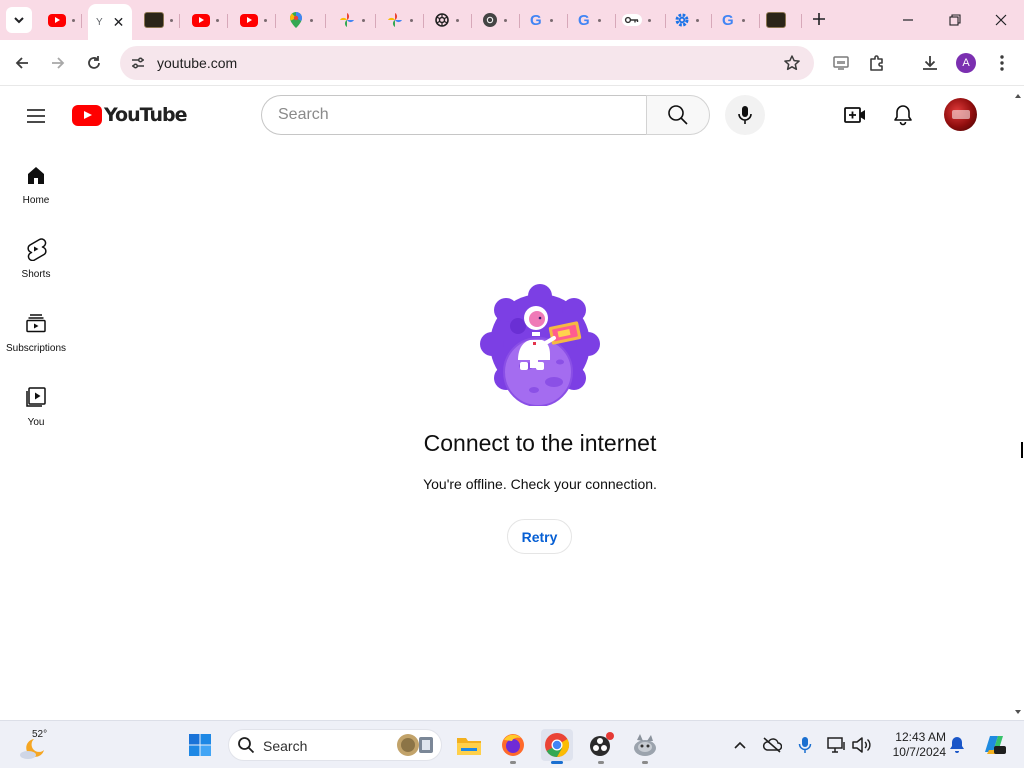 The width and height of the screenshot is (1024, 768). I want to click on active-indicator, so click(557, 762).